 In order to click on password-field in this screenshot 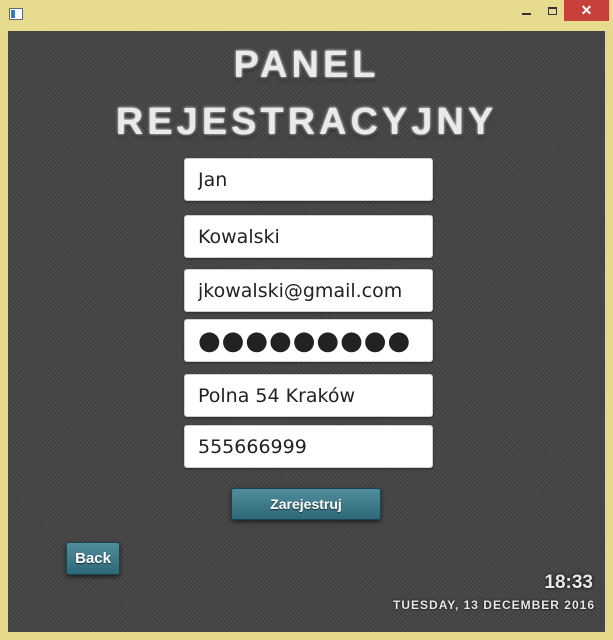, I will do `click(308, 340)`.